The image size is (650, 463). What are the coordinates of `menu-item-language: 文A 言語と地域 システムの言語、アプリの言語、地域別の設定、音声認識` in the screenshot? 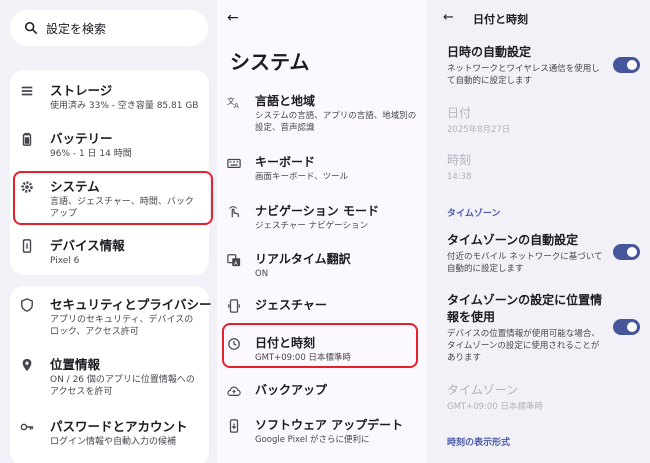 It's located at (324, 115).